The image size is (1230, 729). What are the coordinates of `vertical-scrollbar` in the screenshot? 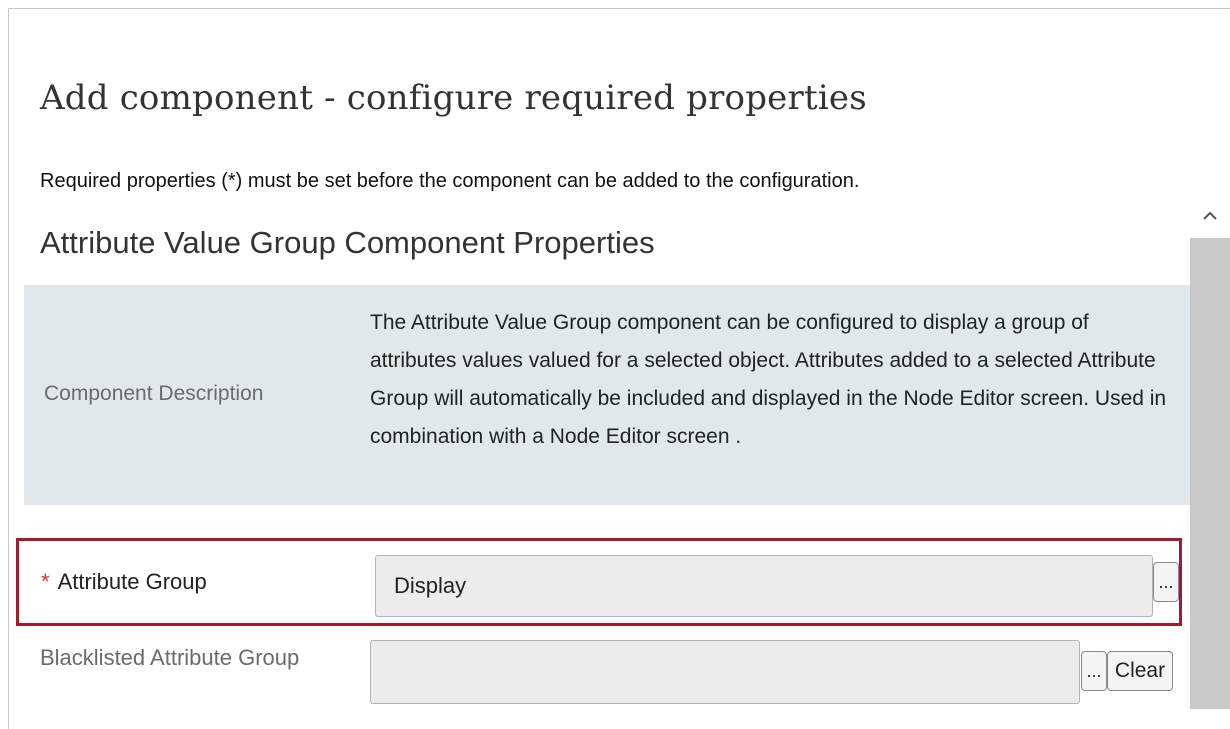 It's located at (1210, 454).